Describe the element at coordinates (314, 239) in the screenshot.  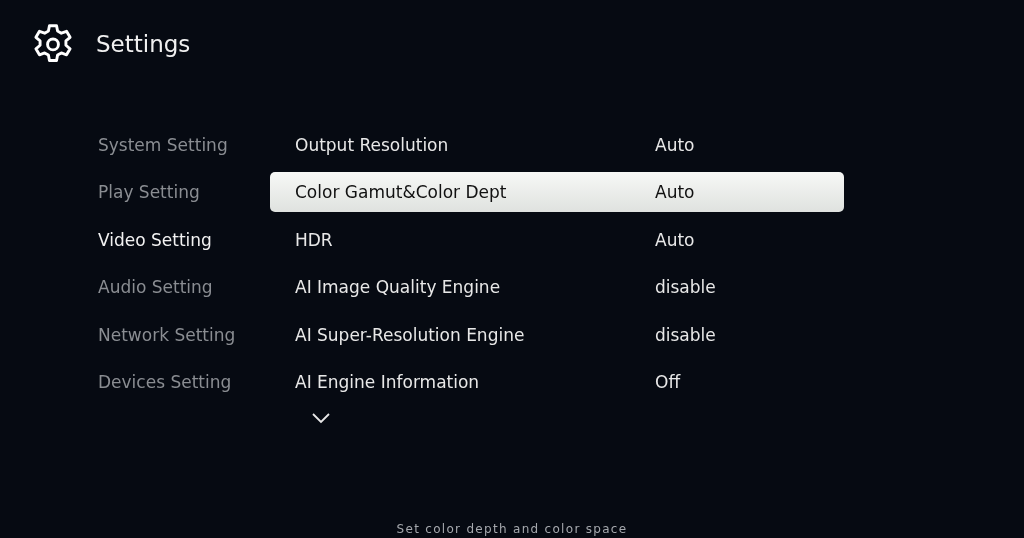
I see `setting-label: HDR` at that location.